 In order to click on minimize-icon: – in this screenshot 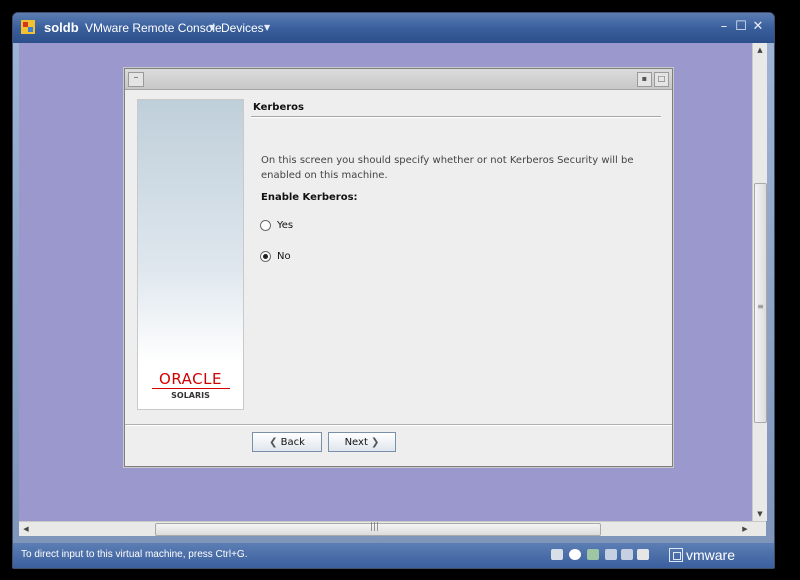, I will do `click(724, 27)`.